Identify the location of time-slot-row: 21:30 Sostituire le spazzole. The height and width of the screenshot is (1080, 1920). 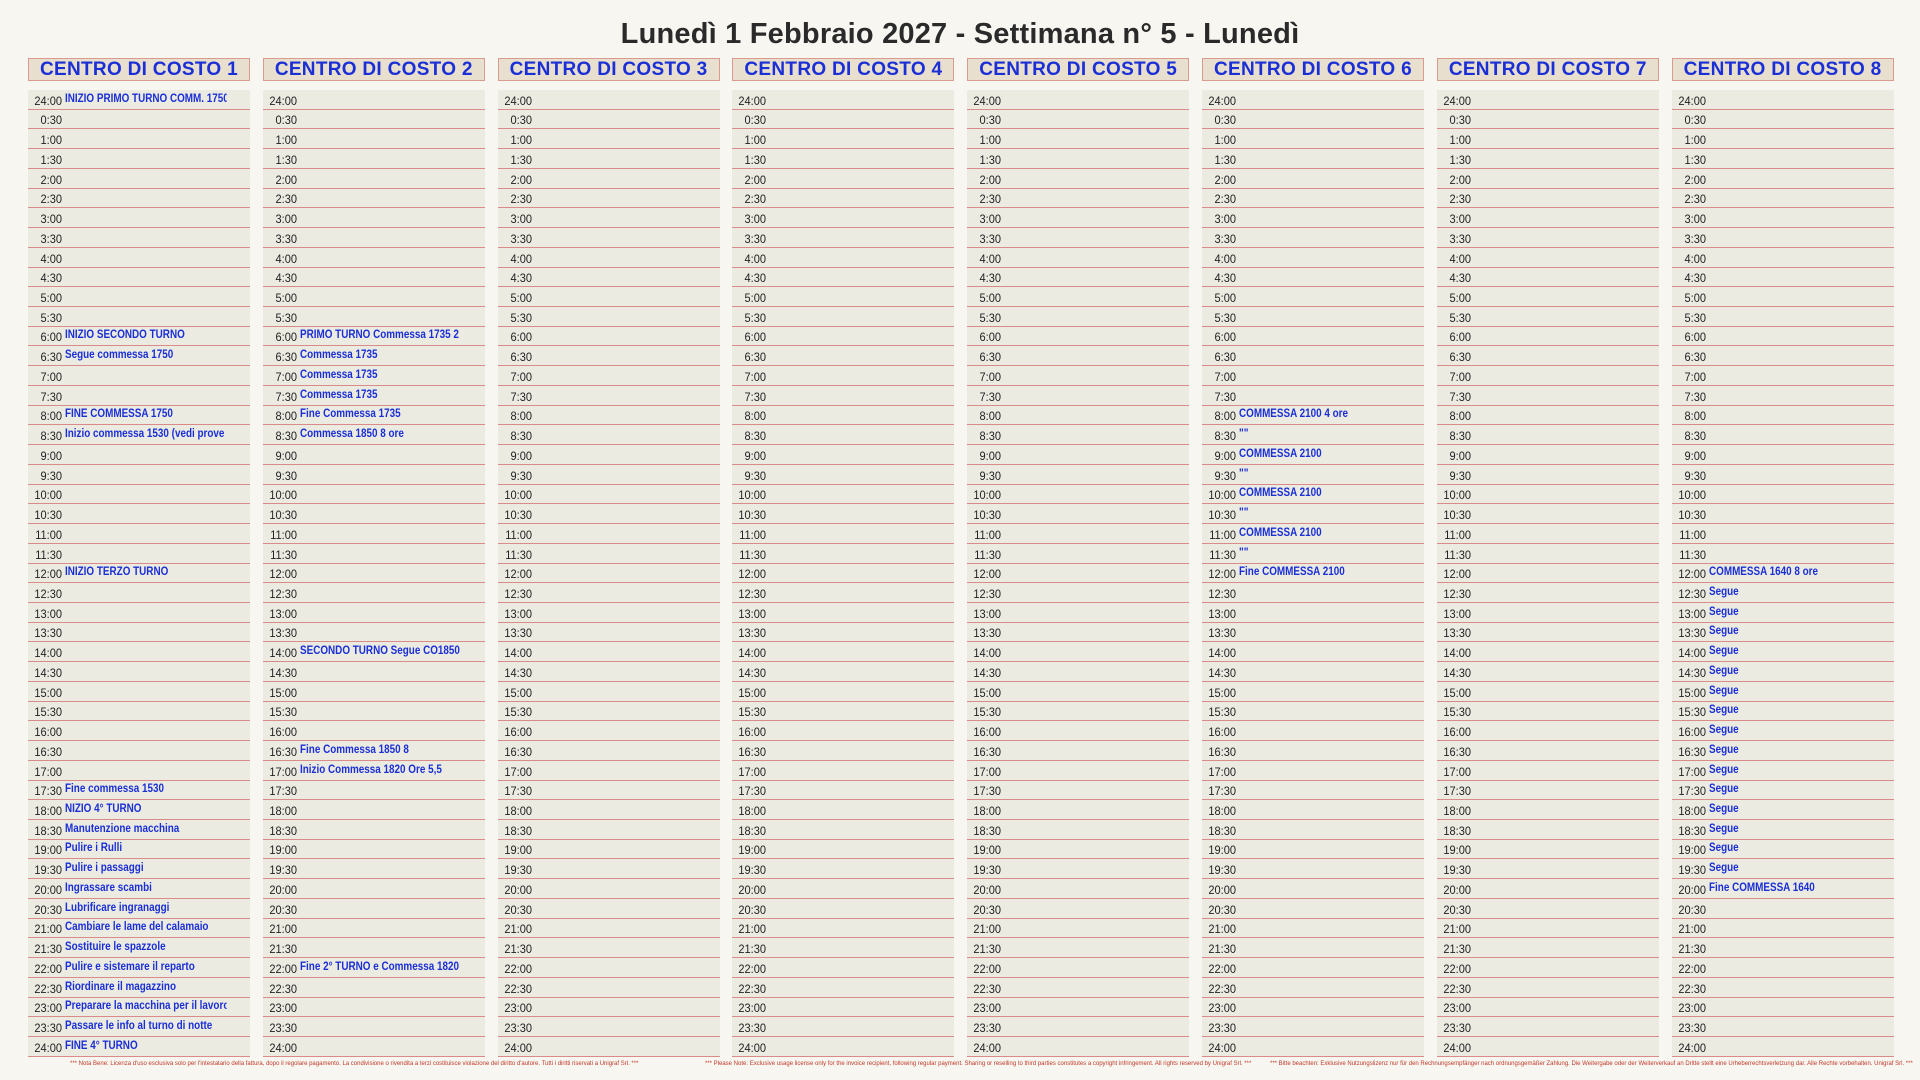
(139, 948).